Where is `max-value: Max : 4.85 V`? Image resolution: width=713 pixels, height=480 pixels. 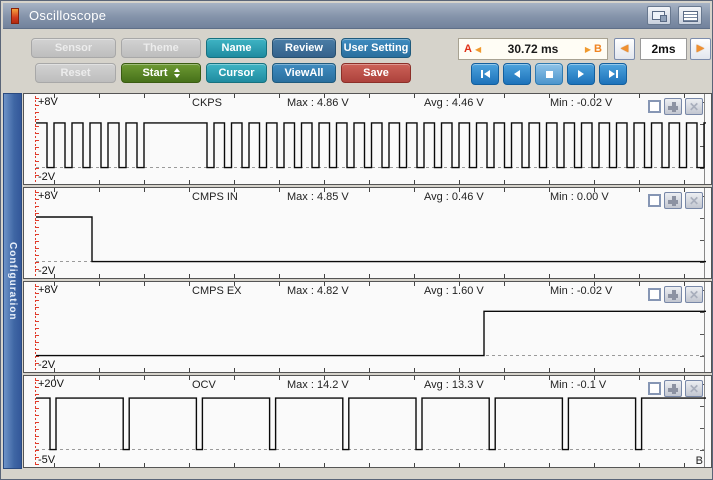 max-value: Max : 4.85 V is located at coordinates (318, 197).